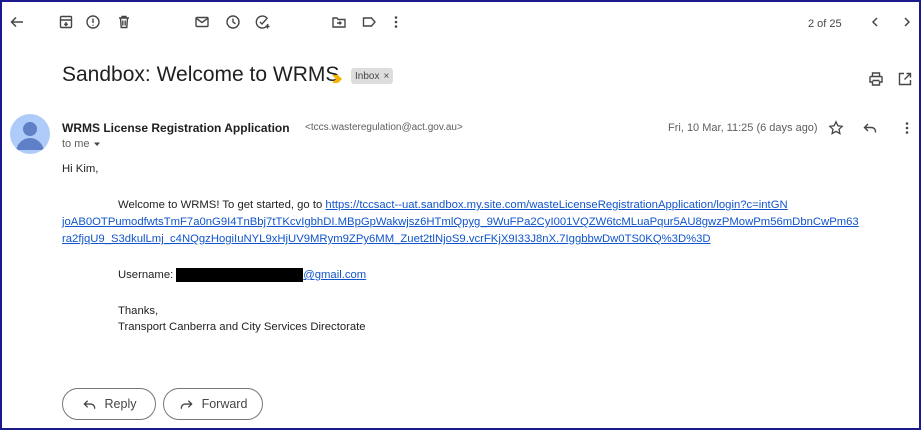 Image resolution: width=921 pixels, height=430 pixels. I want to click on back-arrow-icon, so click(17, 22).